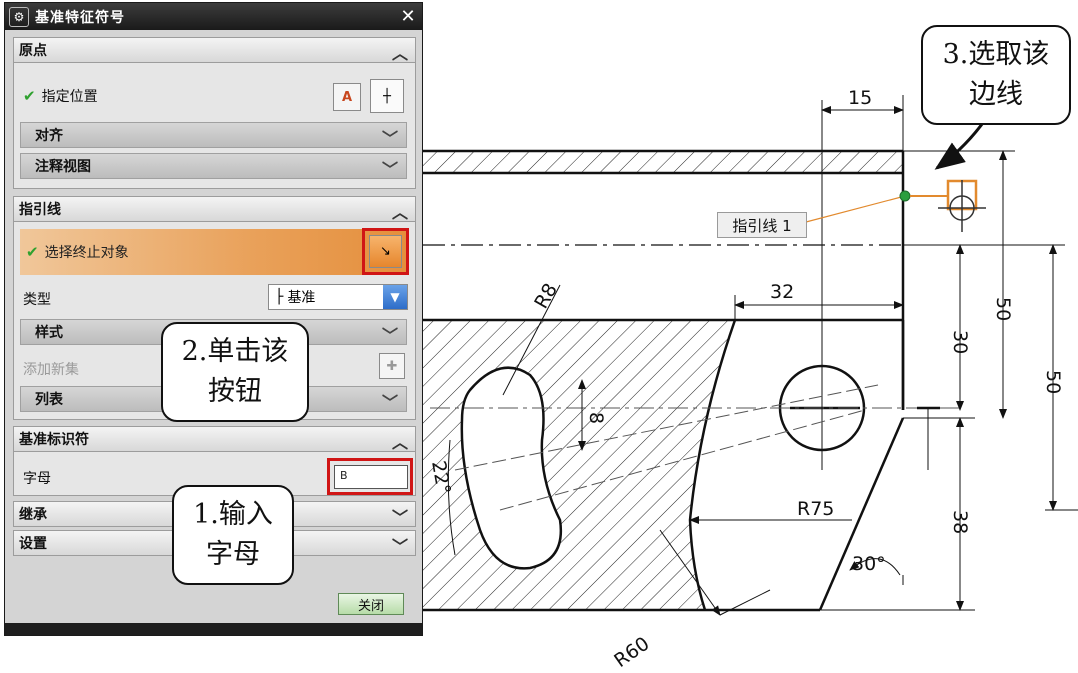 The width and height of the screenshot is (1078, 673). What do you see at coordinates (214, 50) in the screenshot?
I see `section-origin: 原点 ︿` at bounding box center [214, 50].